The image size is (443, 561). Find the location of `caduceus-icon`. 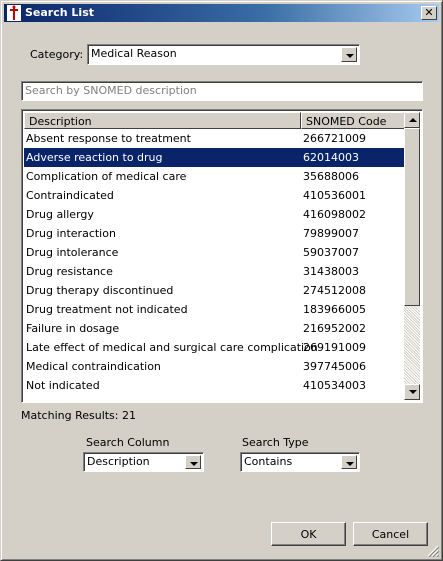

caduceus-icon is located at coordinates (14, 13).